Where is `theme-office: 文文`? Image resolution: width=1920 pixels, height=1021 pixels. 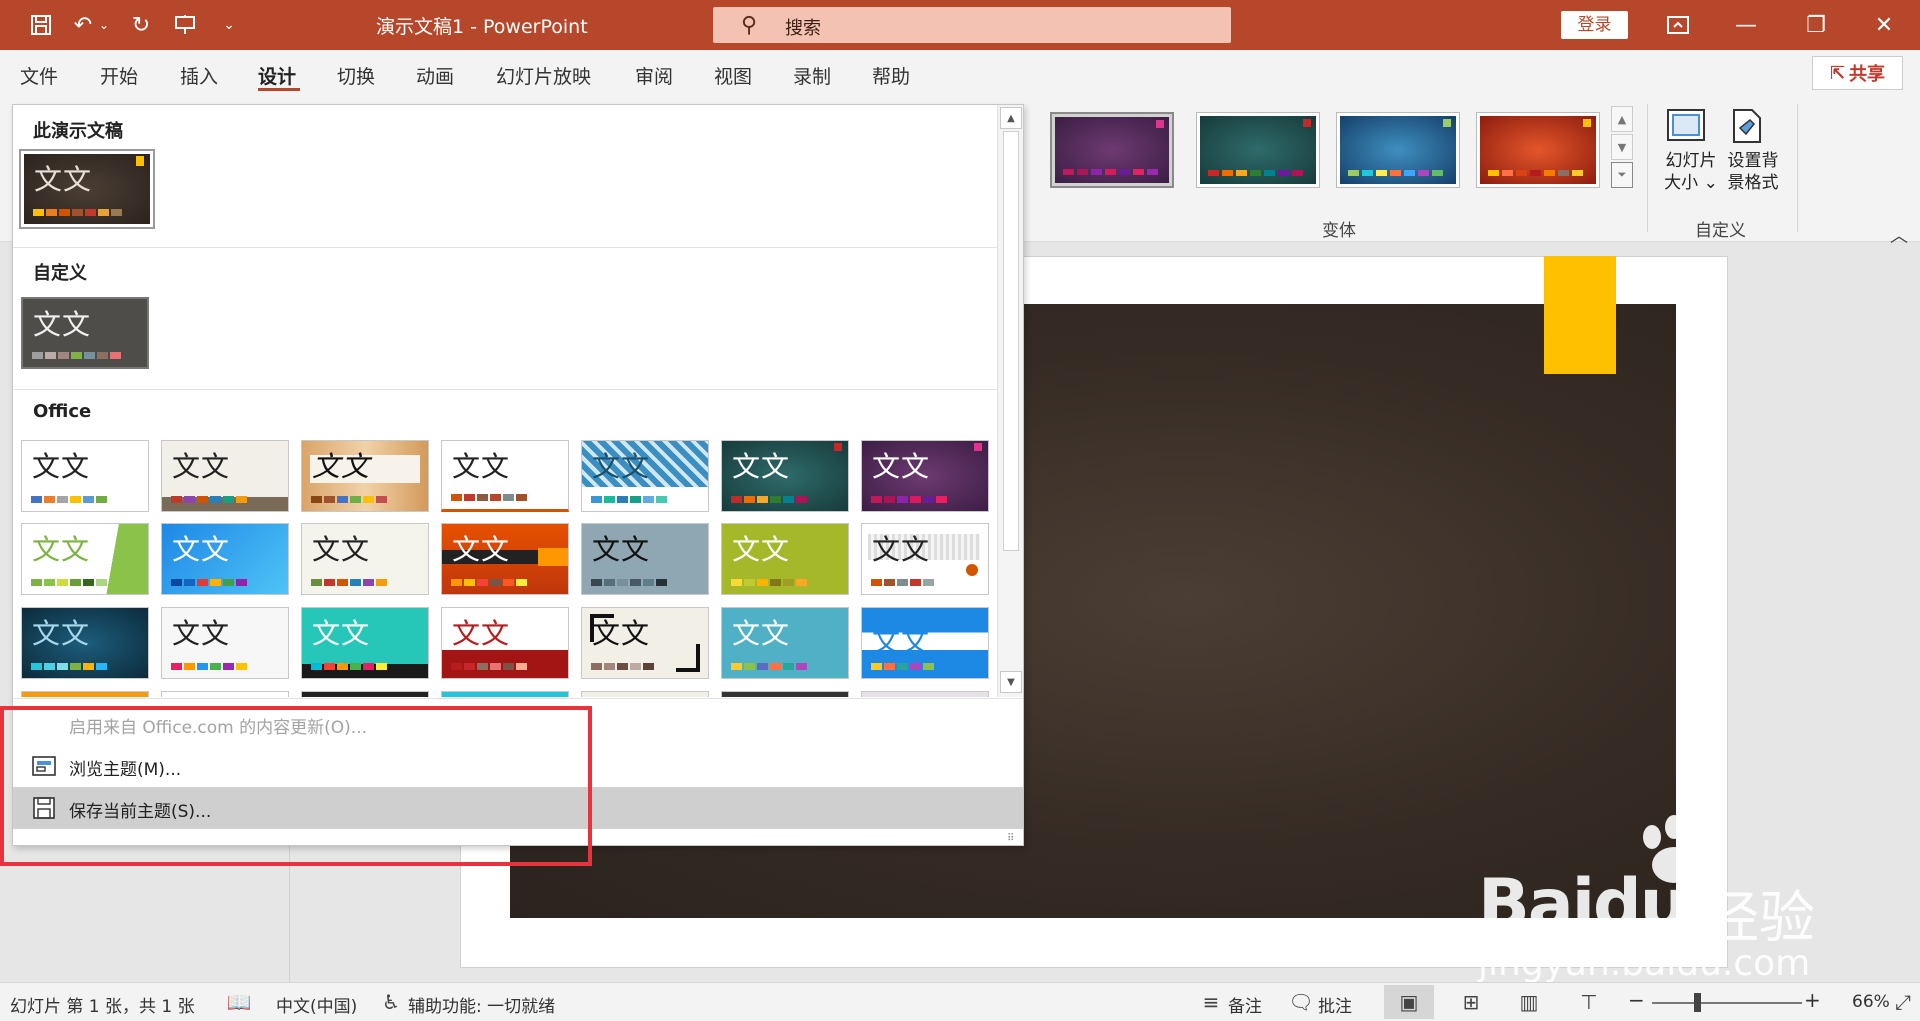
theme-office: 文文 is located at coordinates (85, 476).